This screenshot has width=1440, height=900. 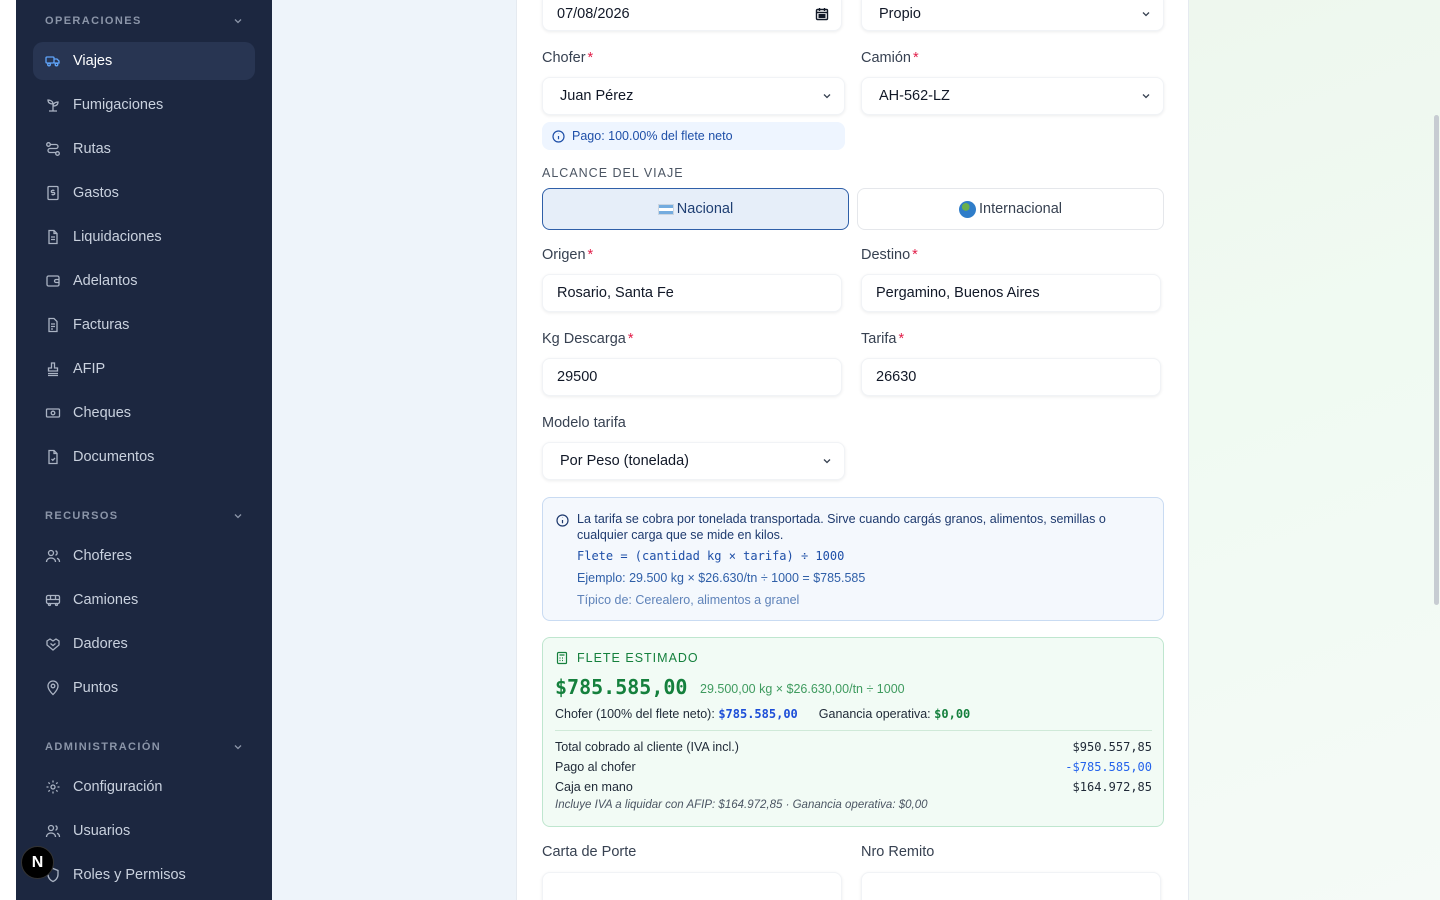 I want to click on sidebar-item-label: Cheques, so click(x=102, y=413).